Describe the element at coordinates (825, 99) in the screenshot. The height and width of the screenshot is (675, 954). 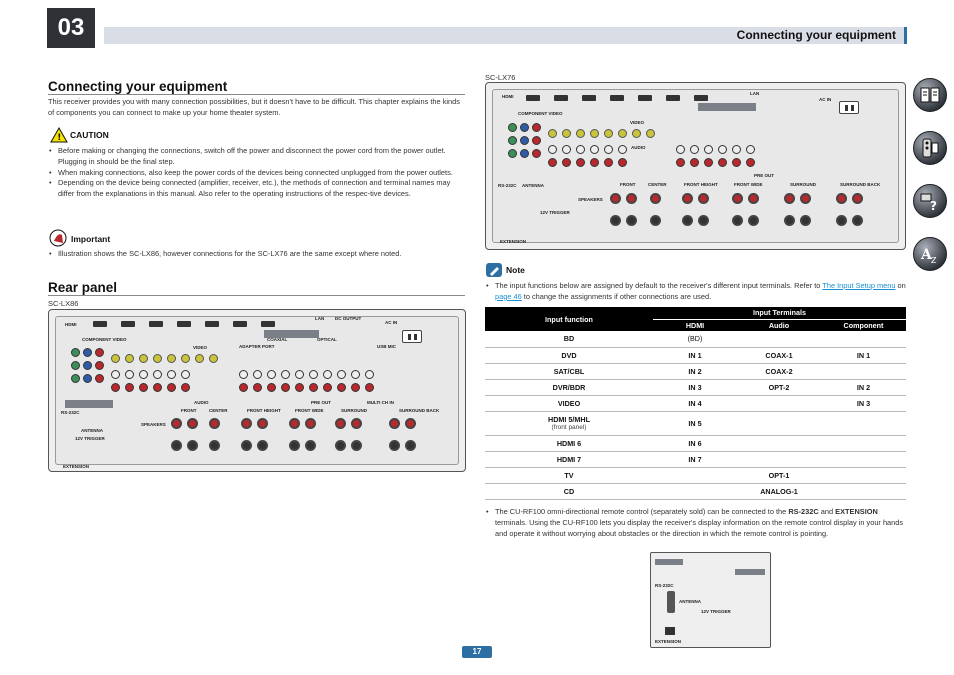
I see `ac-in-label: AC IN` at that location.